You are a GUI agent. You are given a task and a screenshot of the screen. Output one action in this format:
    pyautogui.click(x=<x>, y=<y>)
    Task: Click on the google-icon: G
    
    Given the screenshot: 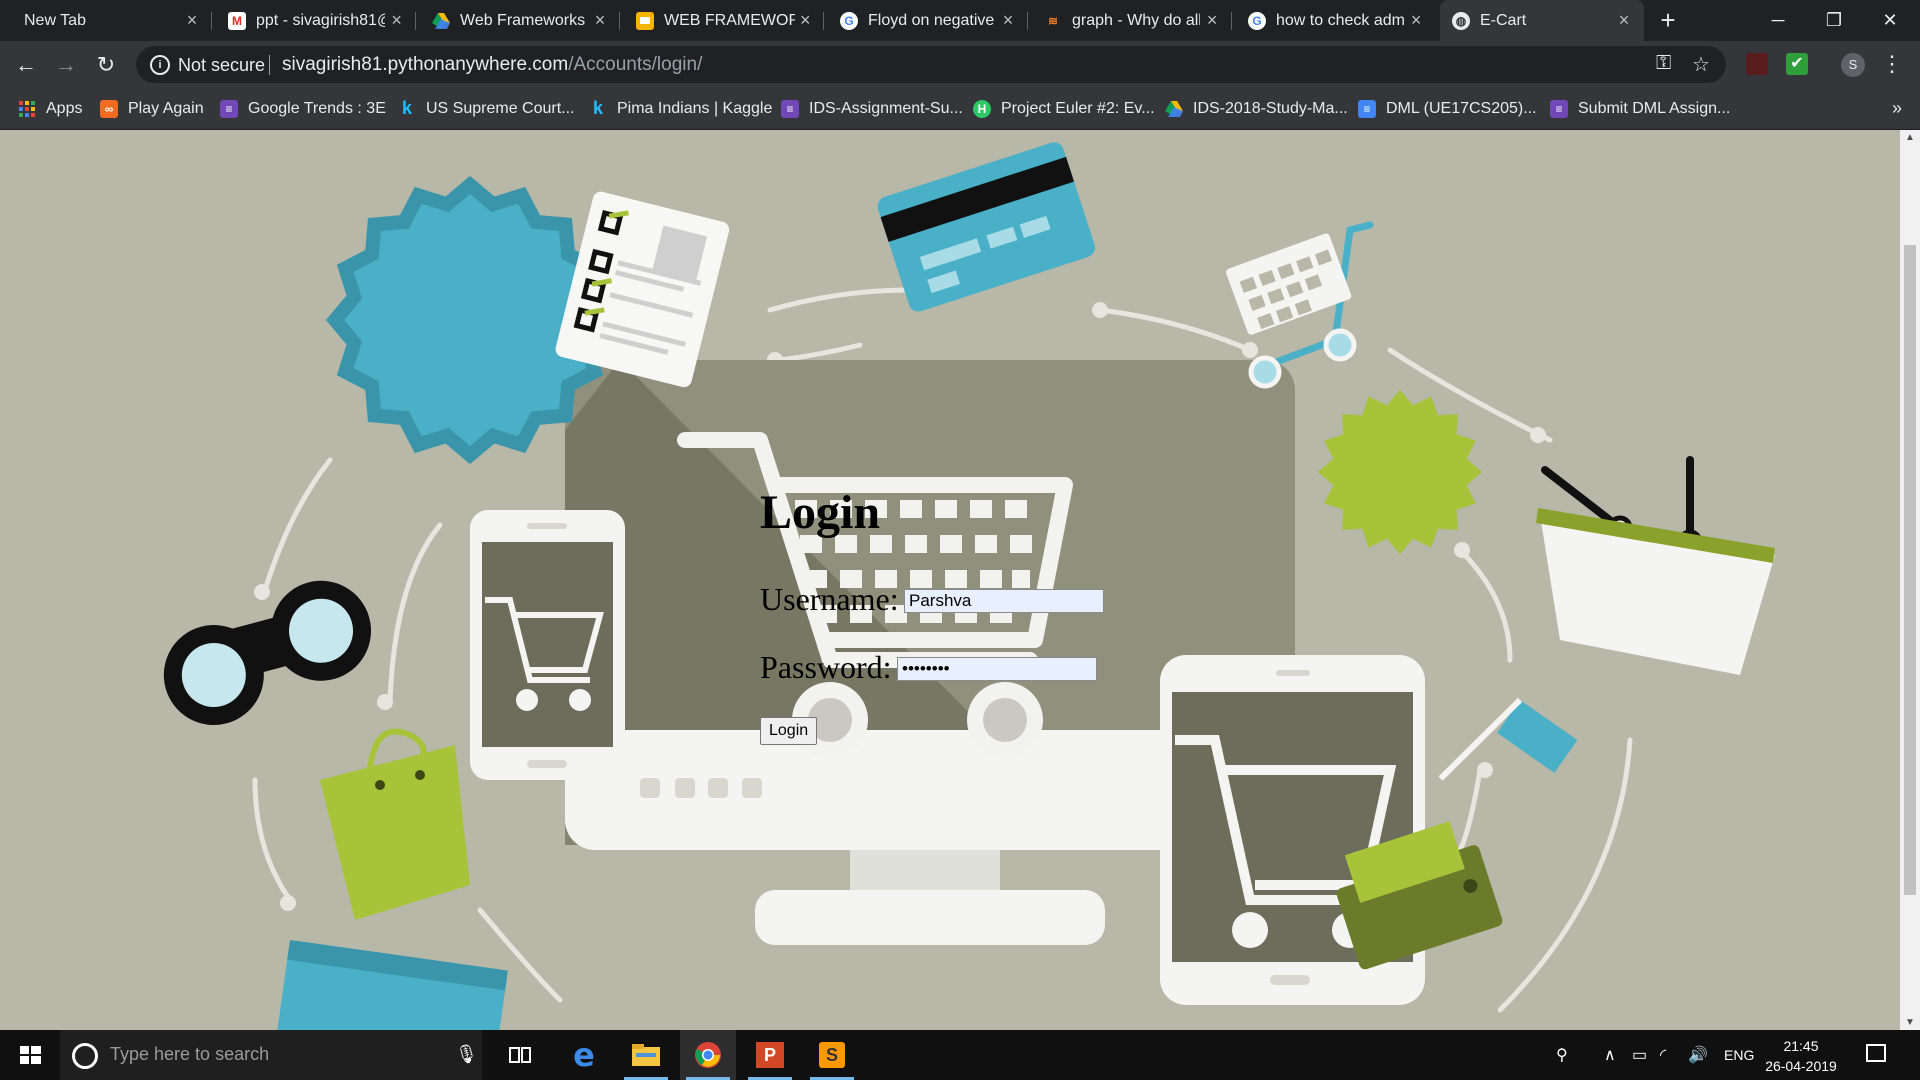 What is the action you would take?
    pyautogui.click(x=849, y=20)
    